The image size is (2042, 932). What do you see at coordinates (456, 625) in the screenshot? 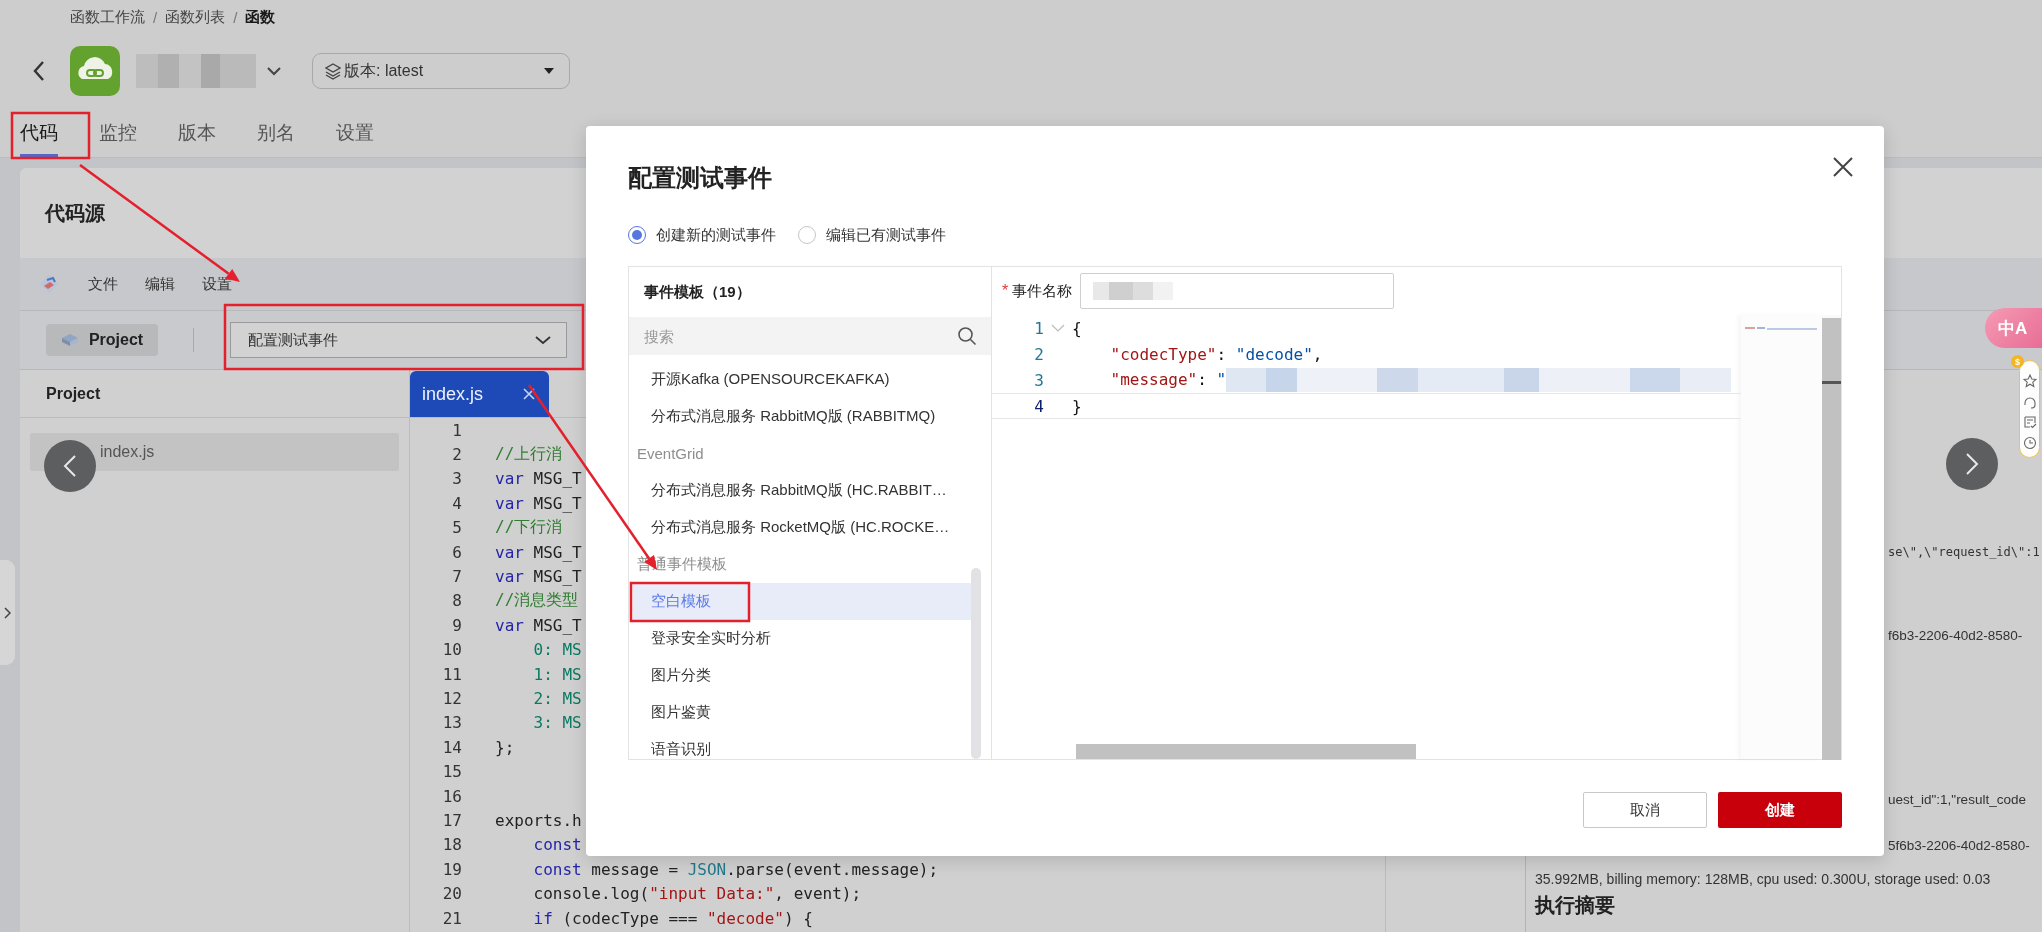
I see `line-number: 9` at bounding box center [456, 625].